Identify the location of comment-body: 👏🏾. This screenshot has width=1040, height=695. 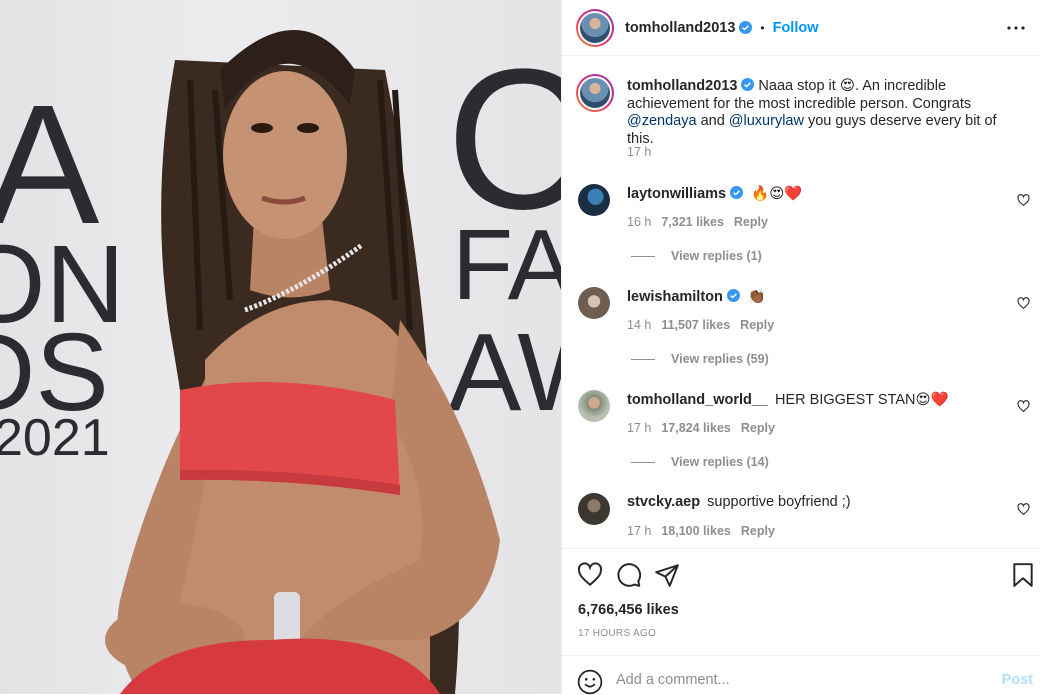
(756, 297).